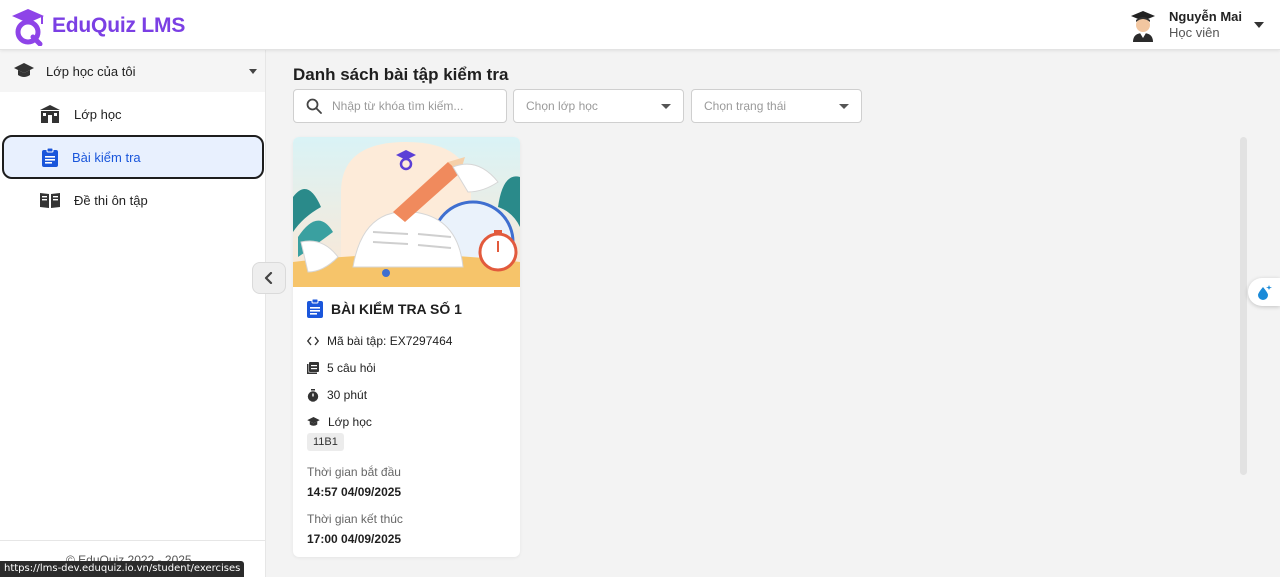 Image resolution: width=1280 pixels, height=577 pixels. What do you see at coordinates (91, 71) in the screenshot?
I see `sidebar-group-label: Lớp học của tôi` at bounding box center [91, 71].